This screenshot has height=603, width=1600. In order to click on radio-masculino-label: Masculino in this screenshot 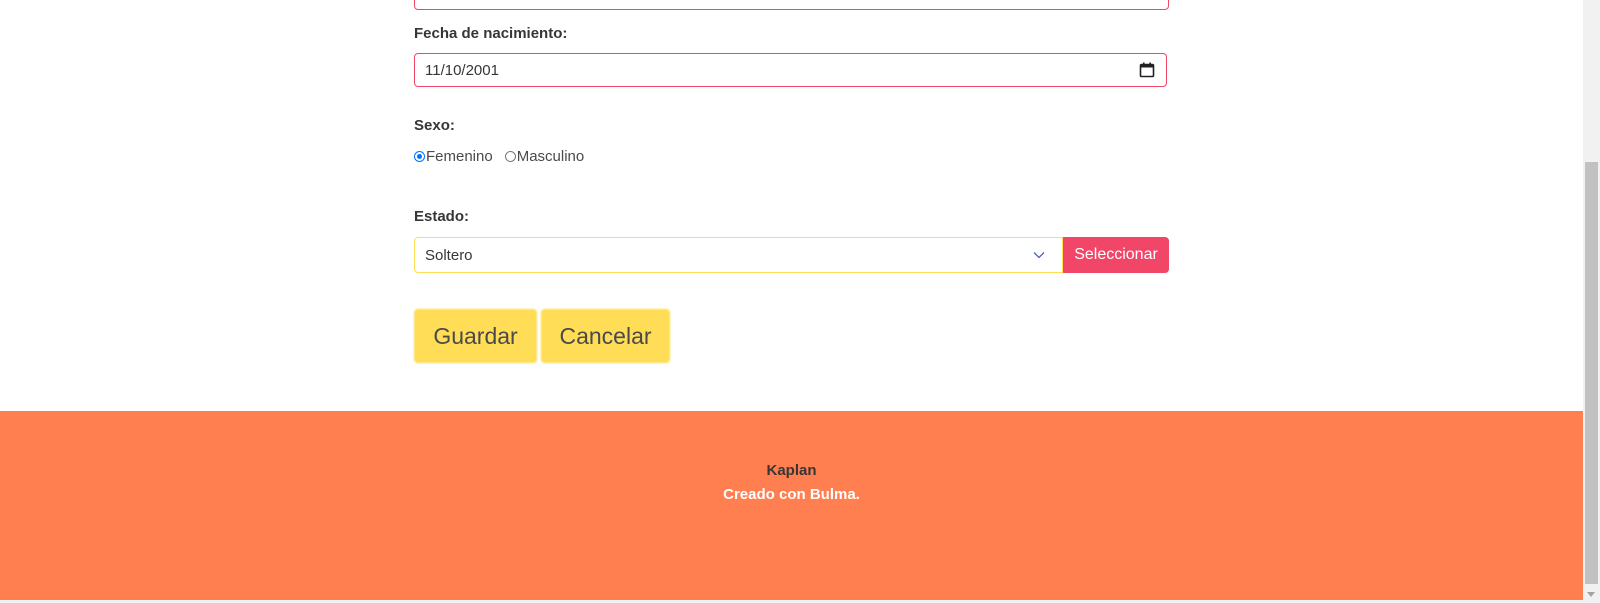, I will do `click(550, 156)`.